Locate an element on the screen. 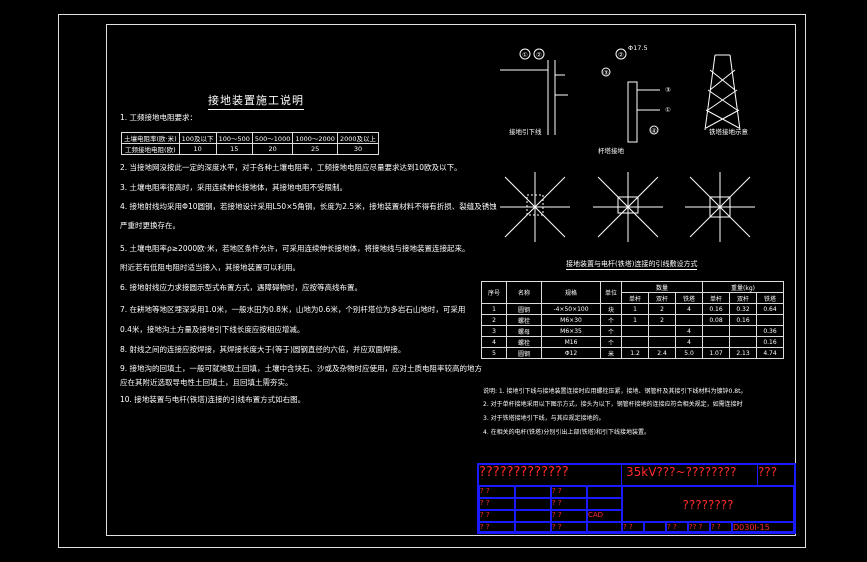  fig-mark-8: ① is located at coordinates (668, 110).